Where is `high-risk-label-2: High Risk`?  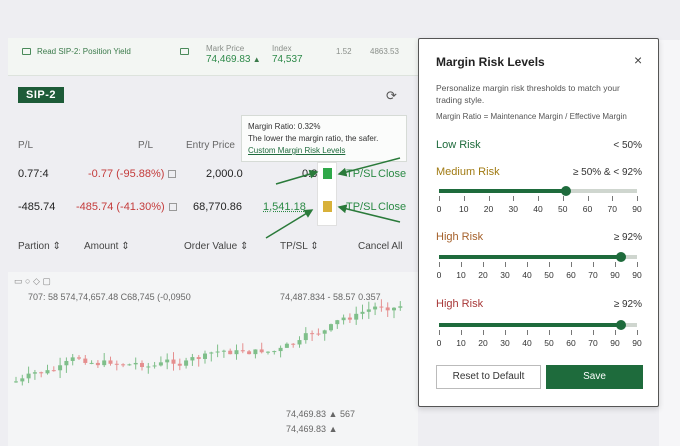
high-risk-label-2: High Risk is located at coordinates (460, 304).